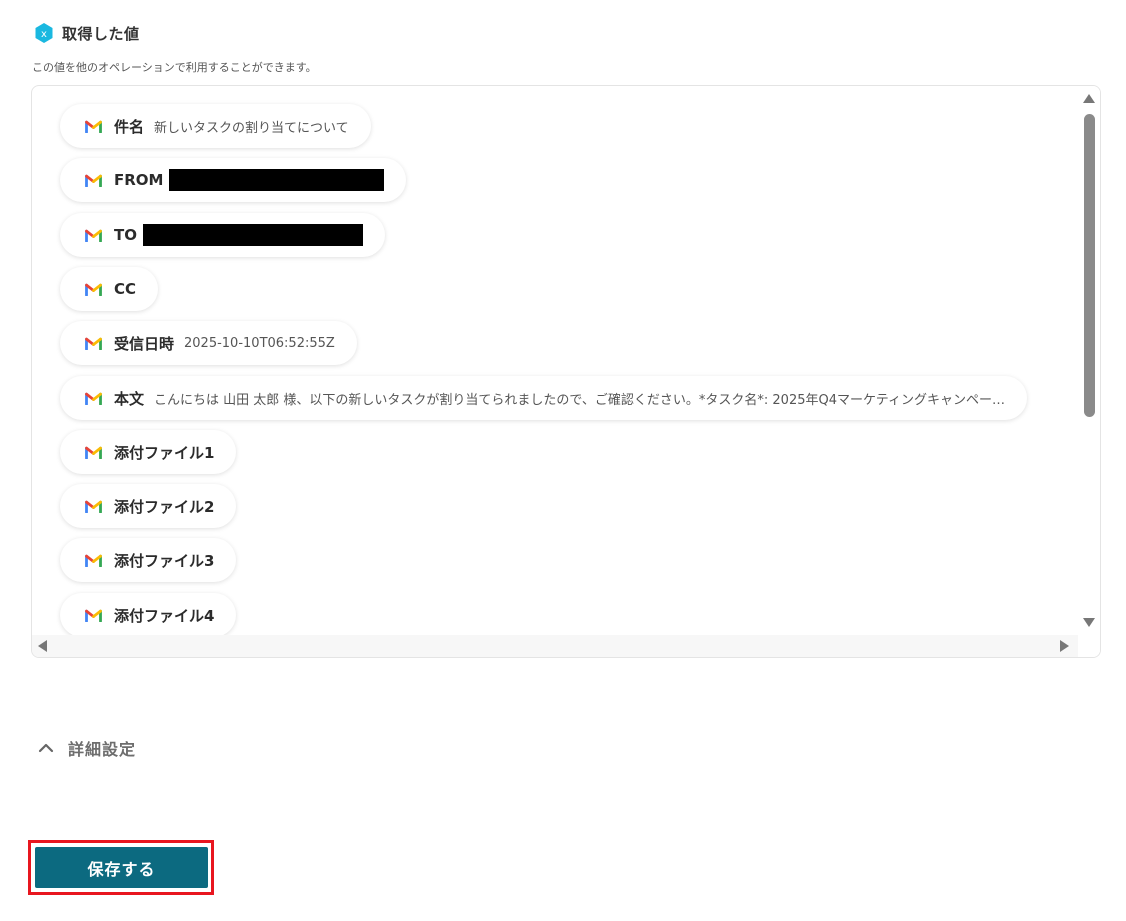 This screenshot has width=1126, height=921. Describe the element at coordinates (42, 646) in the screenshot. I see `scroll-left-icon` at that location.